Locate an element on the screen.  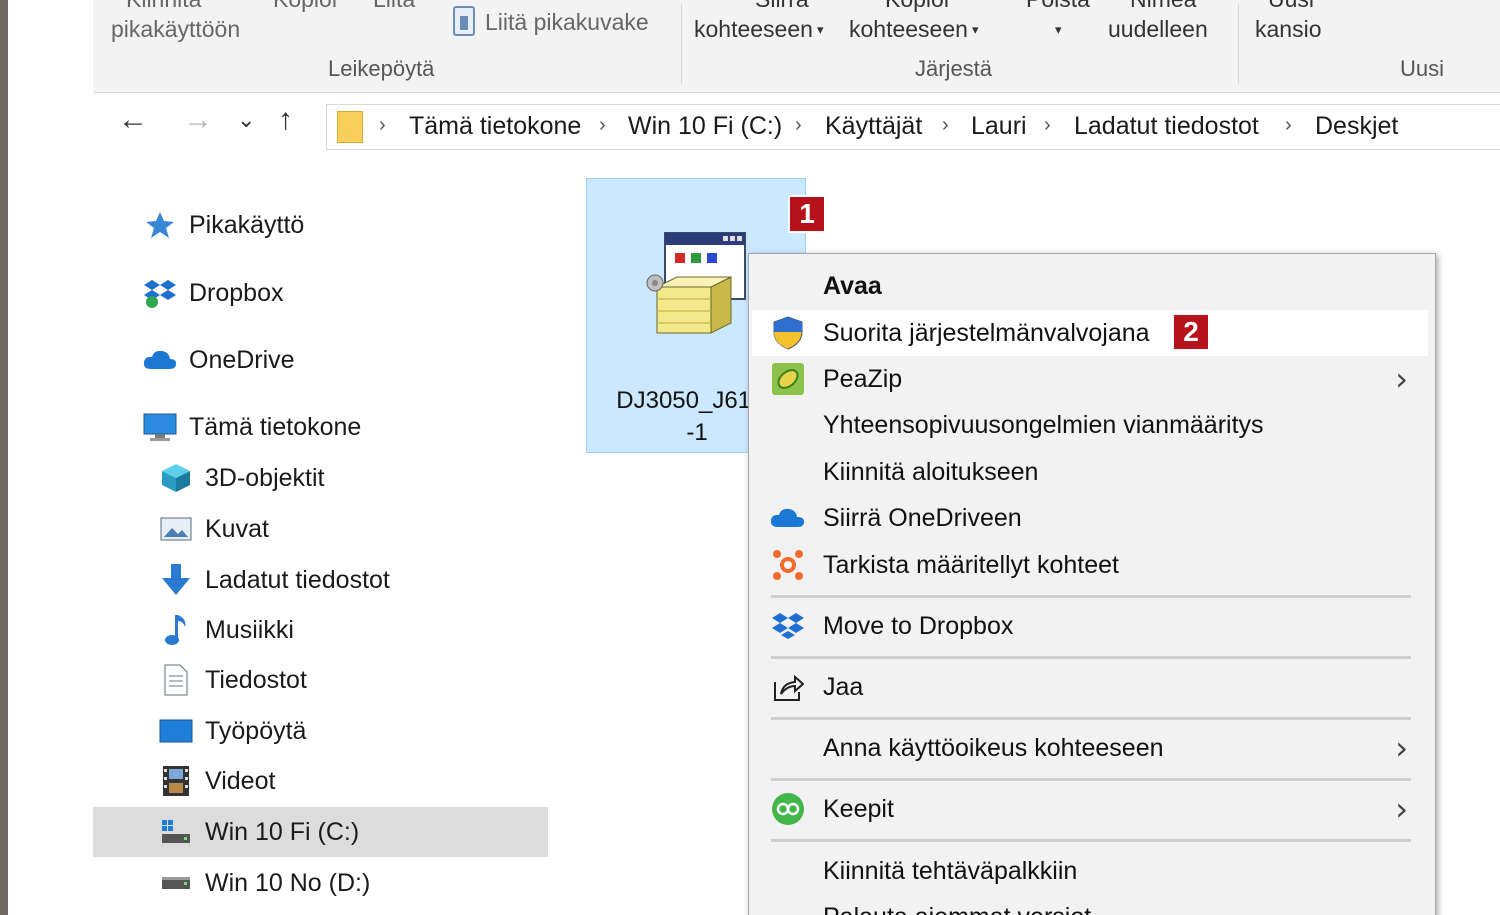
copy-to-button: kohteeseen ▾ is located at coordinates (913, 29).